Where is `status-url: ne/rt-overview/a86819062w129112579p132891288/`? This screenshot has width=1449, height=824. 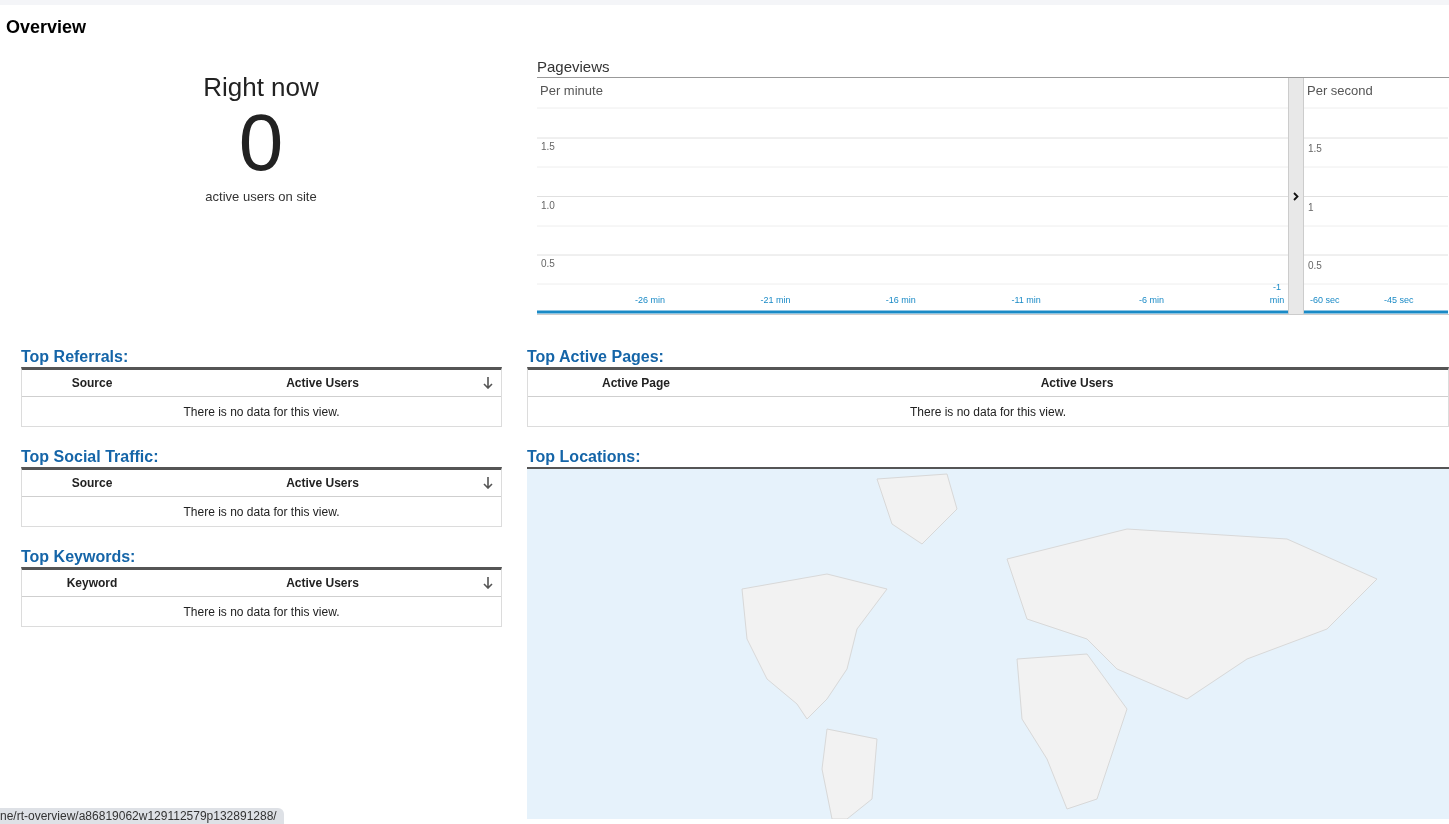
status-url: ne/rt-overview/a86819062w129112579p132891288/ is located at coordinates (142, 816).